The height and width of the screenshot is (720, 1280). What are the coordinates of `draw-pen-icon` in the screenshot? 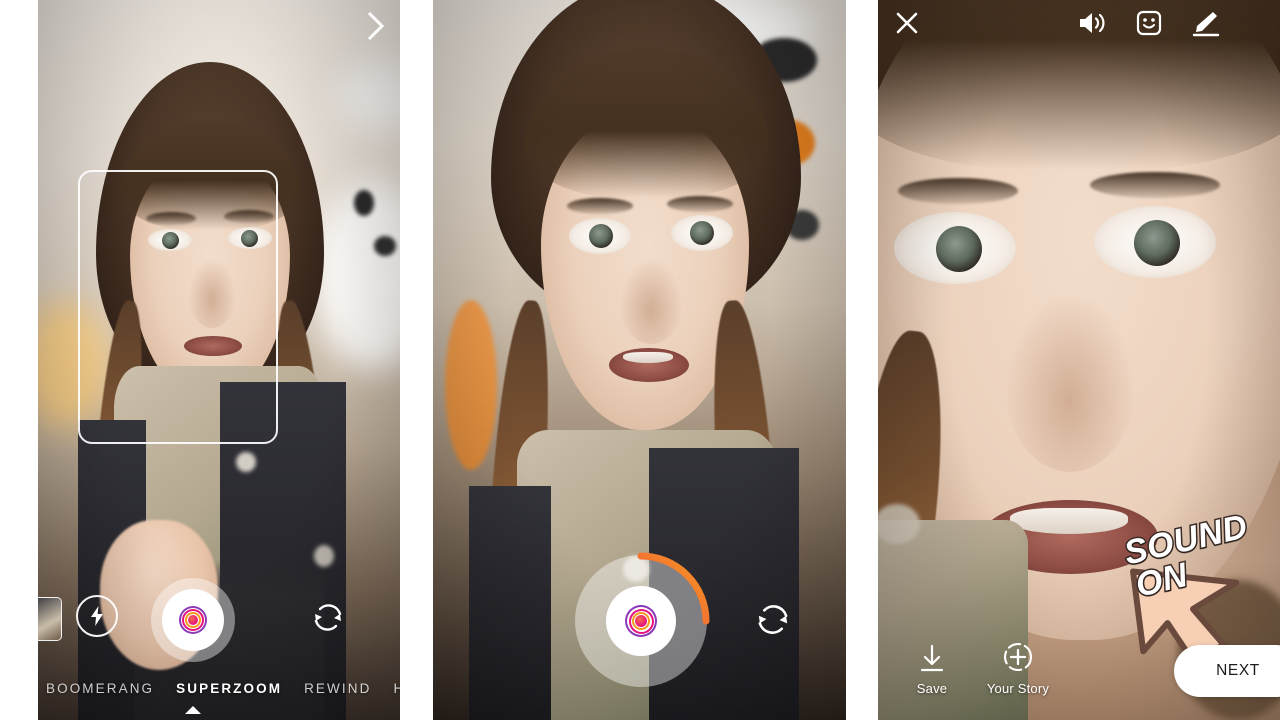 It's located at (1206, 24).